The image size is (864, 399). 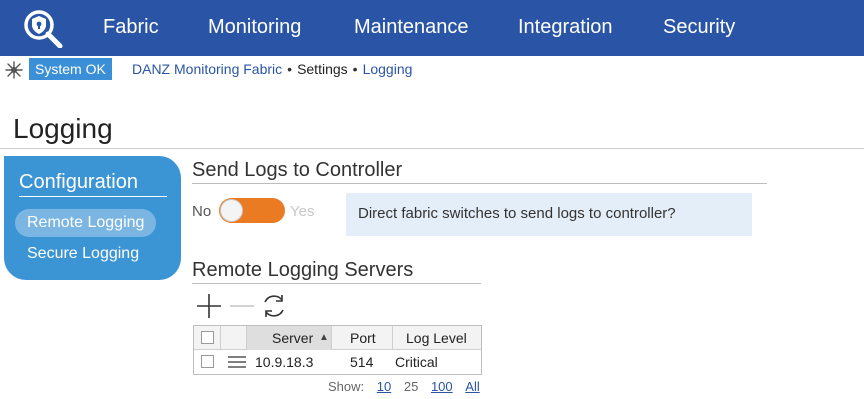 What do you see at coordinates (346, 386) in the screenshot?
I see `pager-label: Show:` at bounding box center [346, 386].